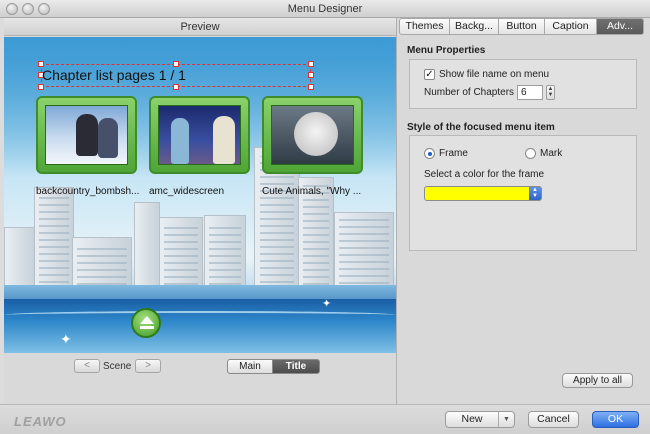 This screenshot has height=434, width=650. I want to click on chapters-stepper: ▲ ▼, so click(550, 92).